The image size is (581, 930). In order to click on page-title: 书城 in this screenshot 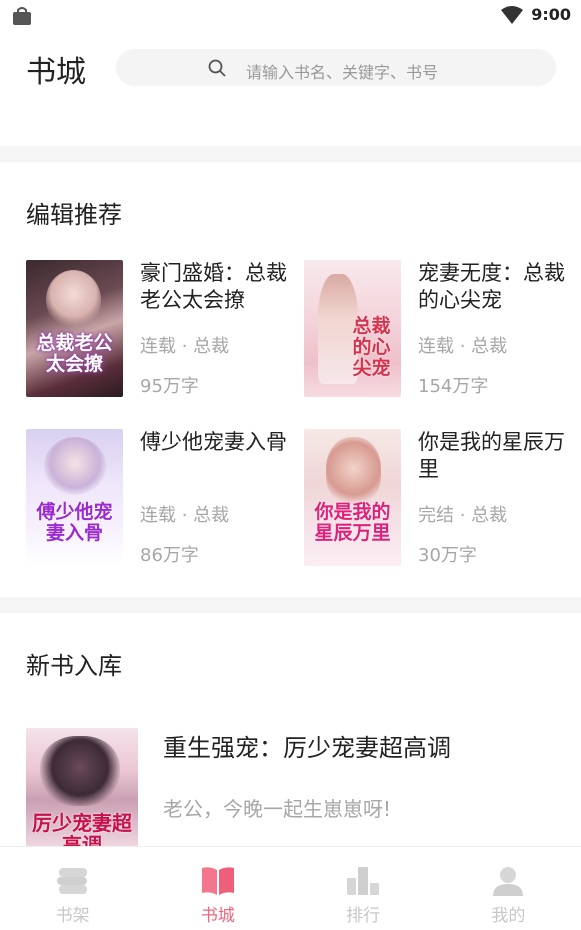, I will do `click(56, 72)`.